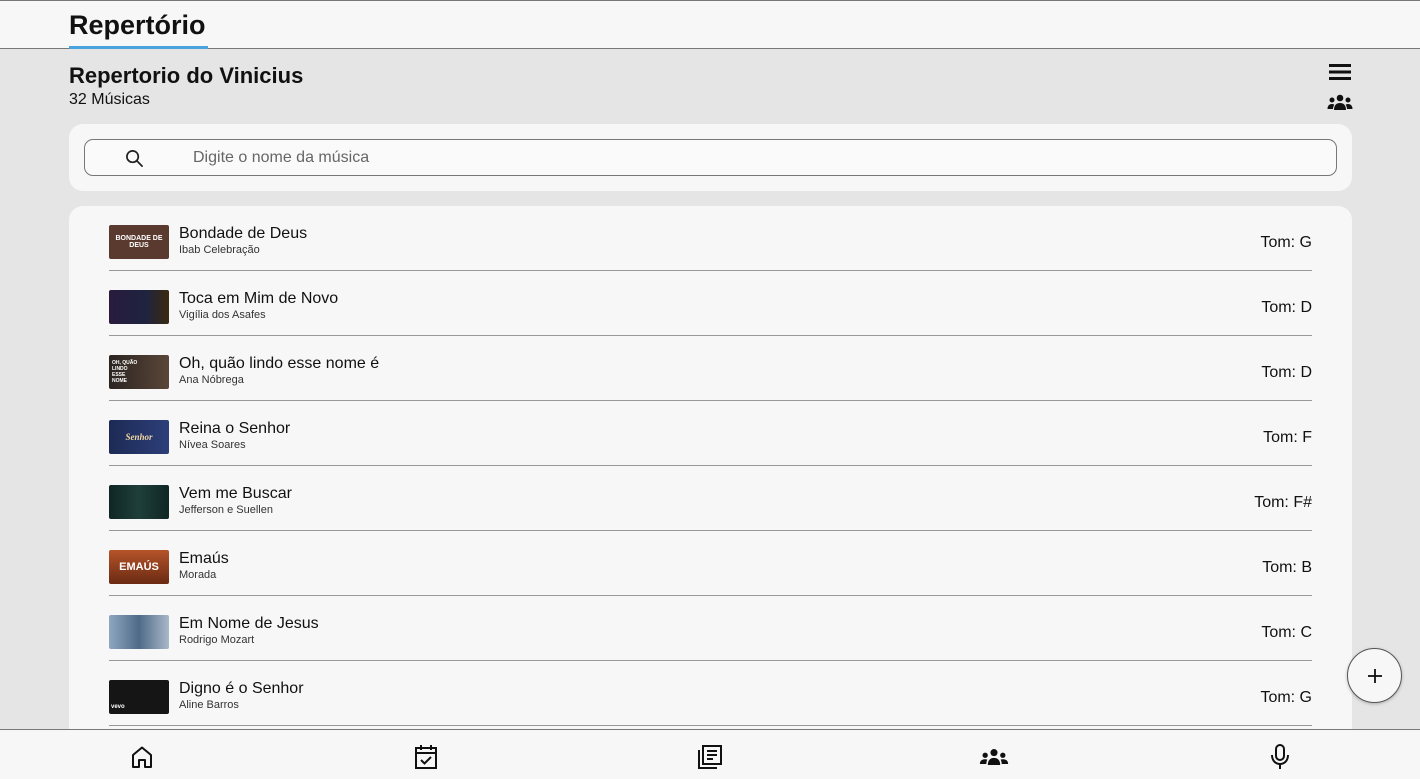  I want to click on song-title: Oh, quão lindo esse nome é, so click(279, 363).